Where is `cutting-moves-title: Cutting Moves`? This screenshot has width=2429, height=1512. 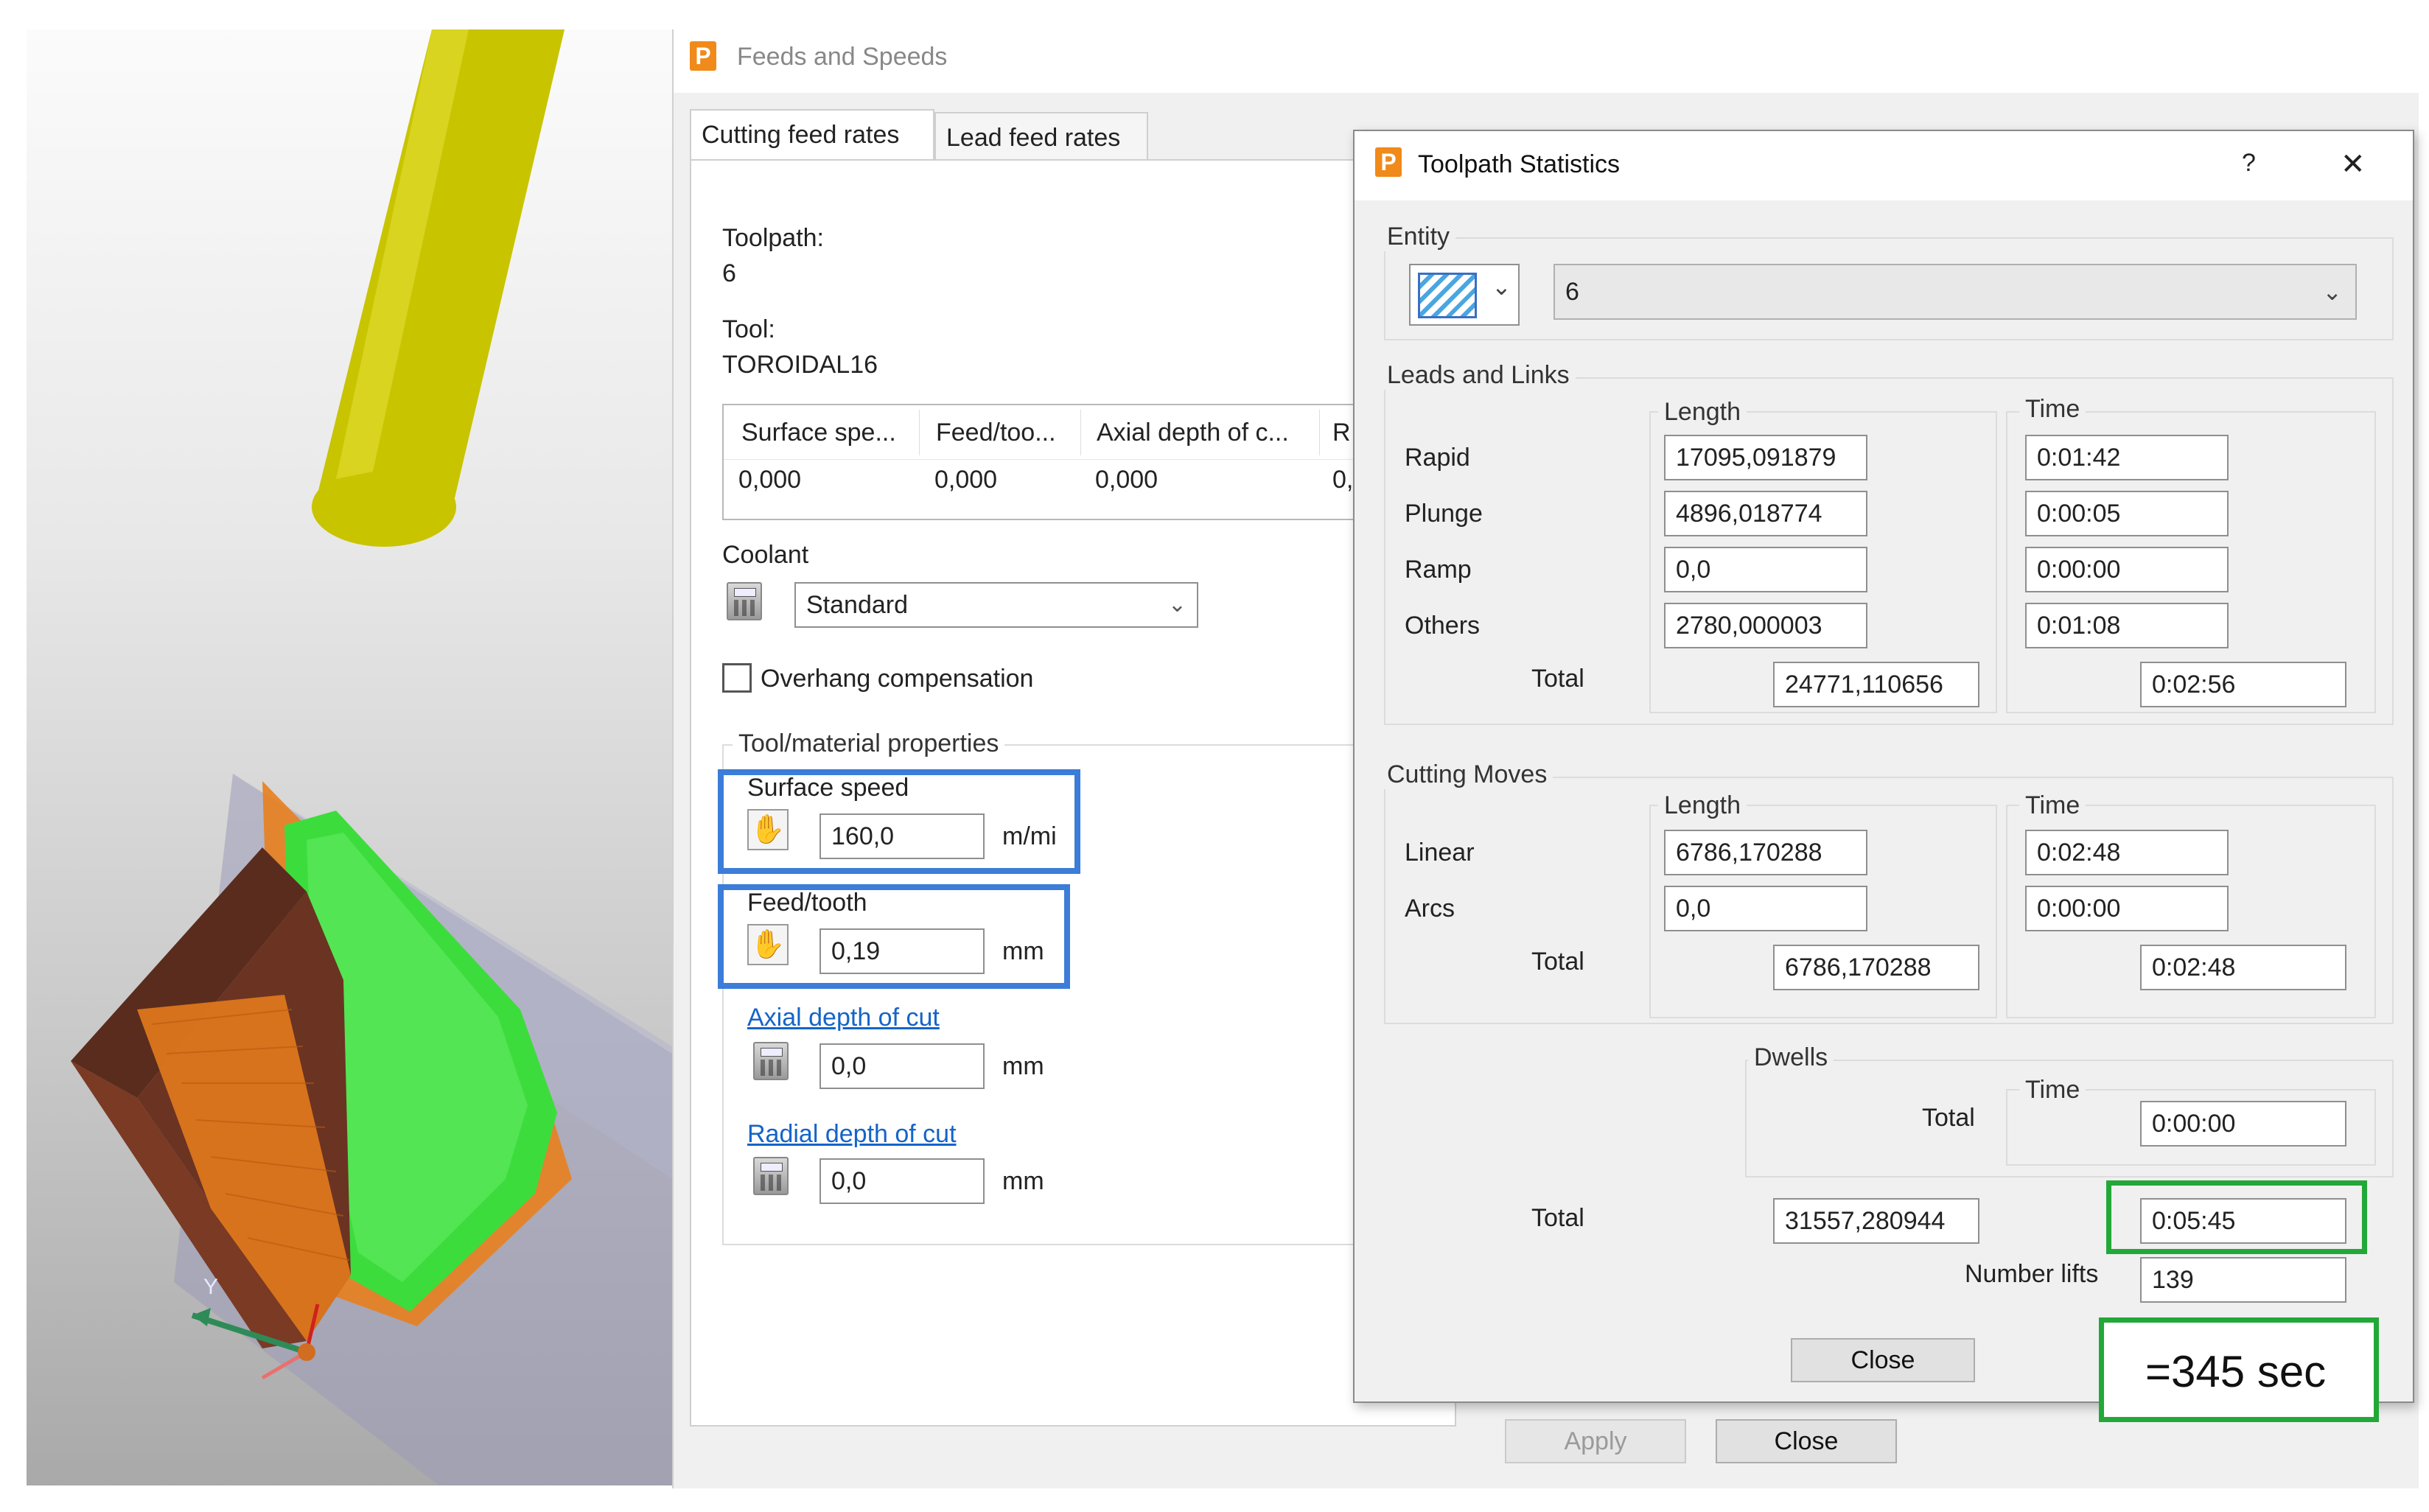 cutting-moves-title: Cutting Moves is located at coordinates (1467, 774).